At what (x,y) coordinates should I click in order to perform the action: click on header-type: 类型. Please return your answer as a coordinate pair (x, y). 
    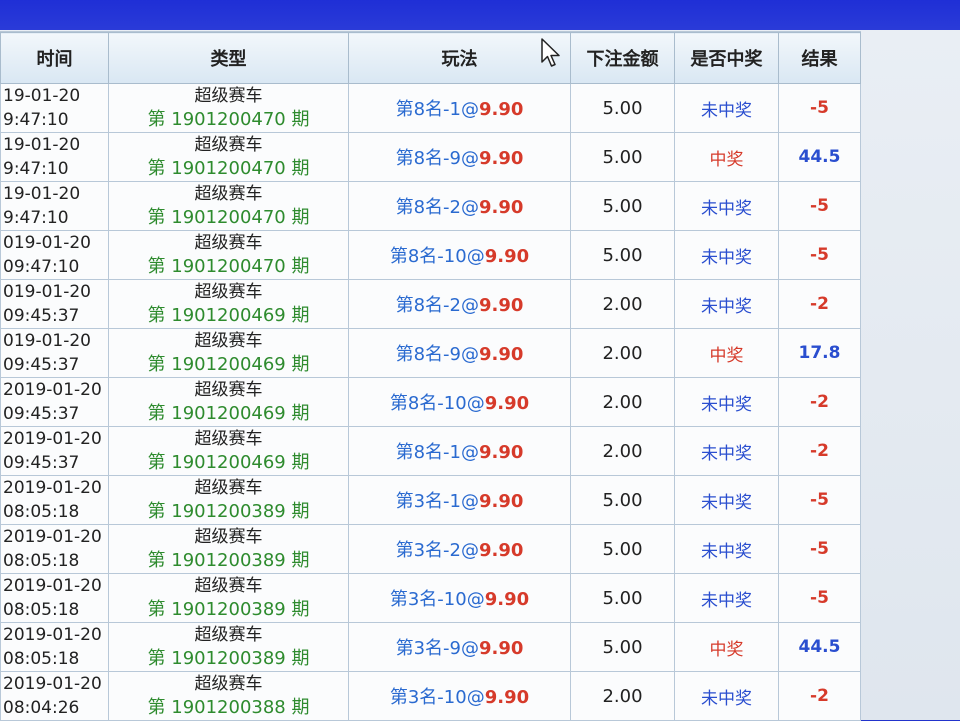
    Looking at the image, I should click on (228, 58).